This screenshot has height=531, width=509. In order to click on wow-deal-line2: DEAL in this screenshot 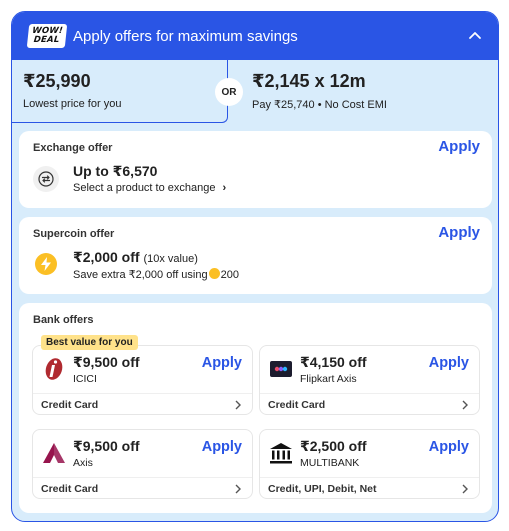, I will do `click(46, 40)`.